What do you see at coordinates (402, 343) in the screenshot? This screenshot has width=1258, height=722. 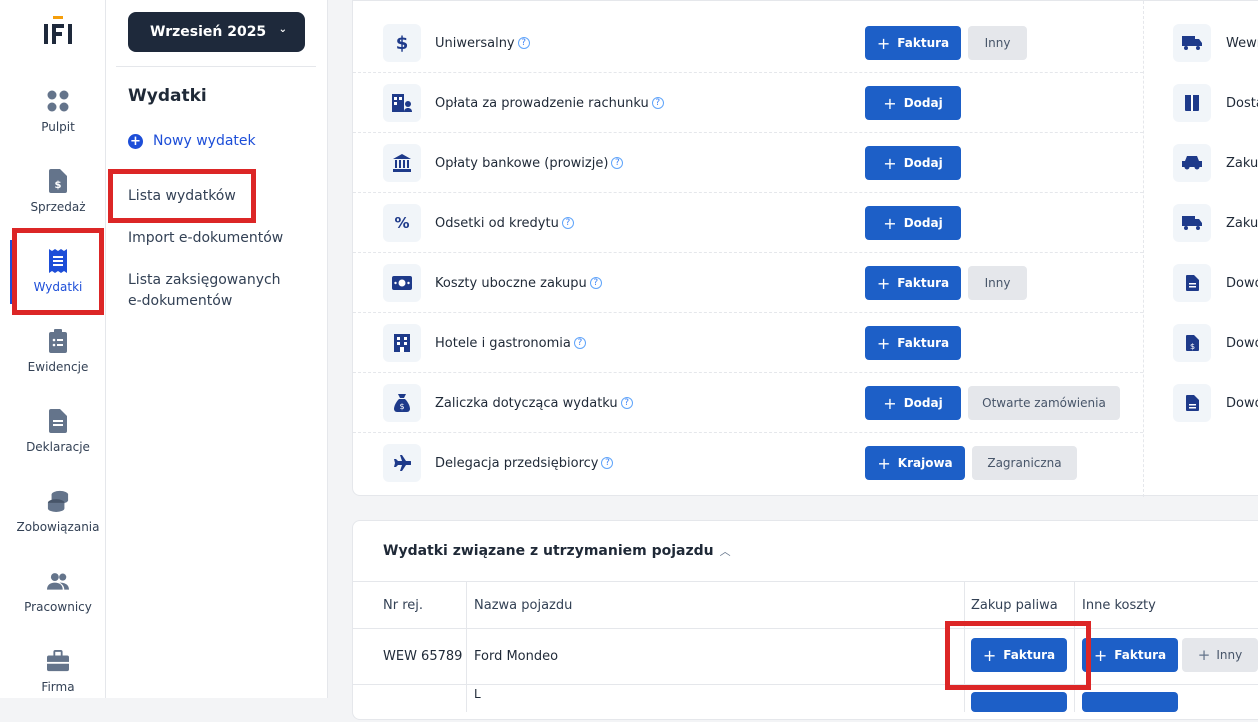 I see `hotel-icon` at bounding box center [402, 343].